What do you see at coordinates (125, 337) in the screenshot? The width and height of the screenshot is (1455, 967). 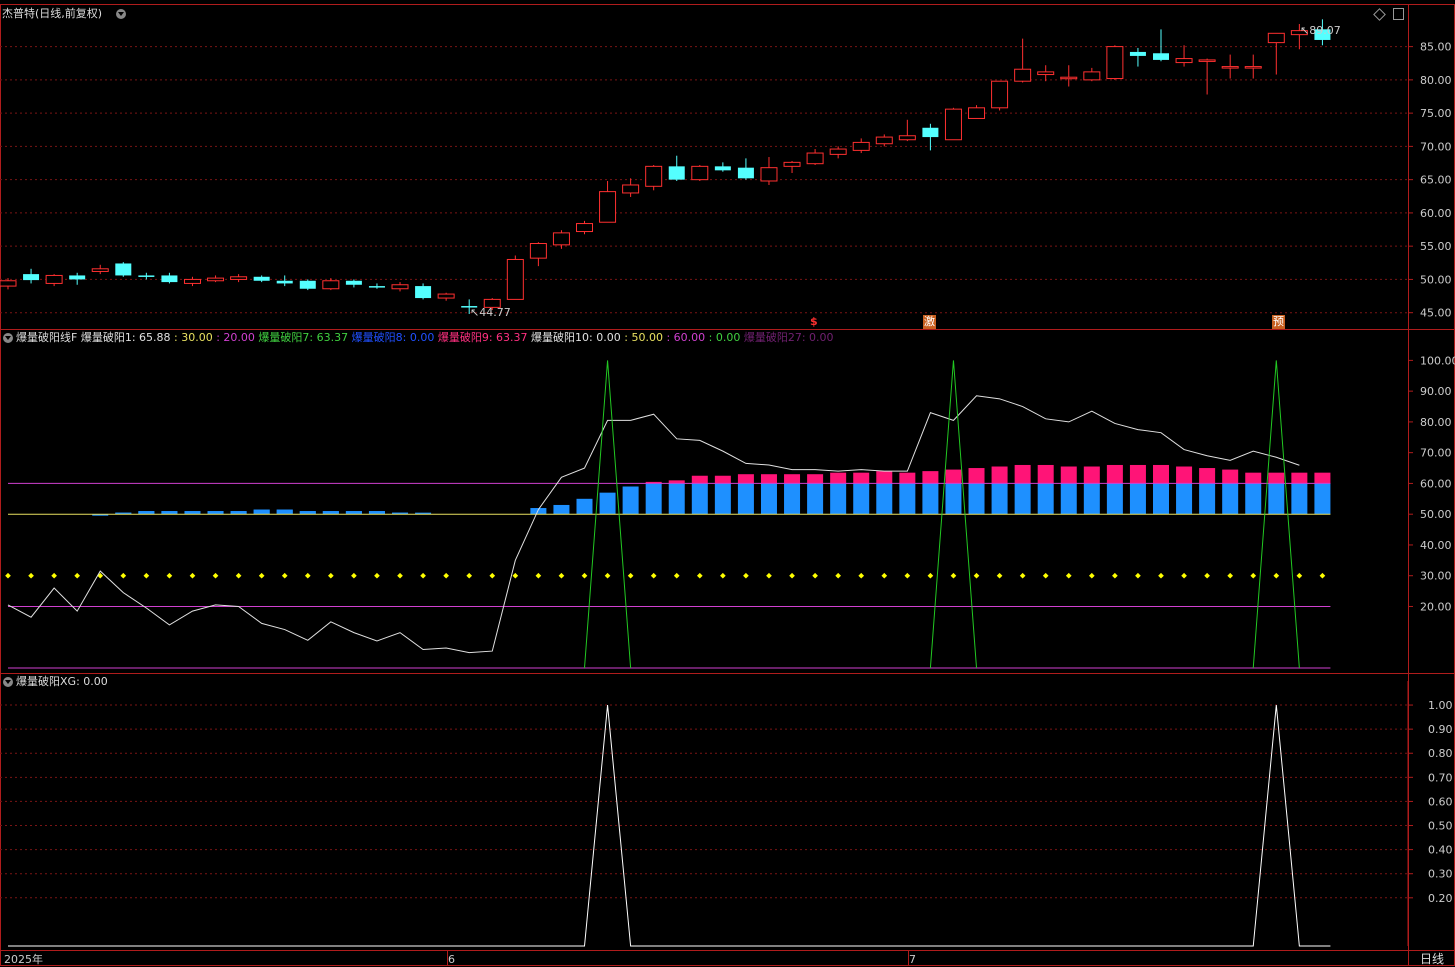 I see `indicator1-item: 爆量破阳1: 65.88` at bounding box center [125, 337].